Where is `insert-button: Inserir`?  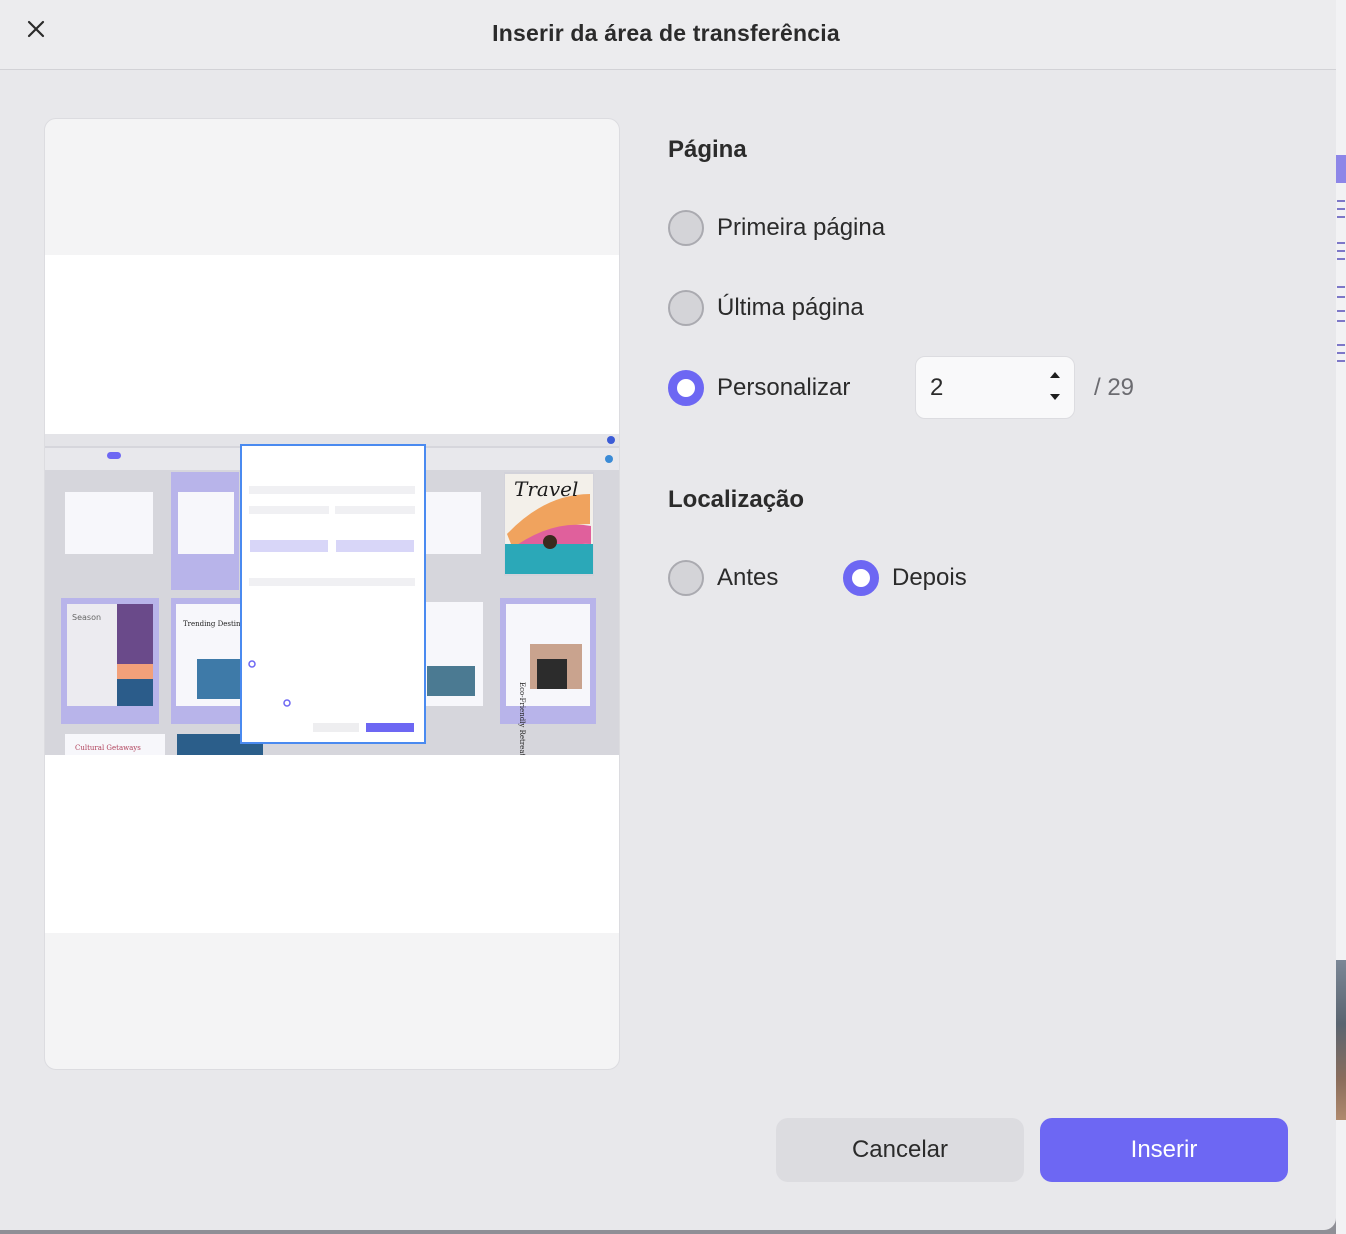 insert-button: Inserir is located at coordinates (1164, 1150).